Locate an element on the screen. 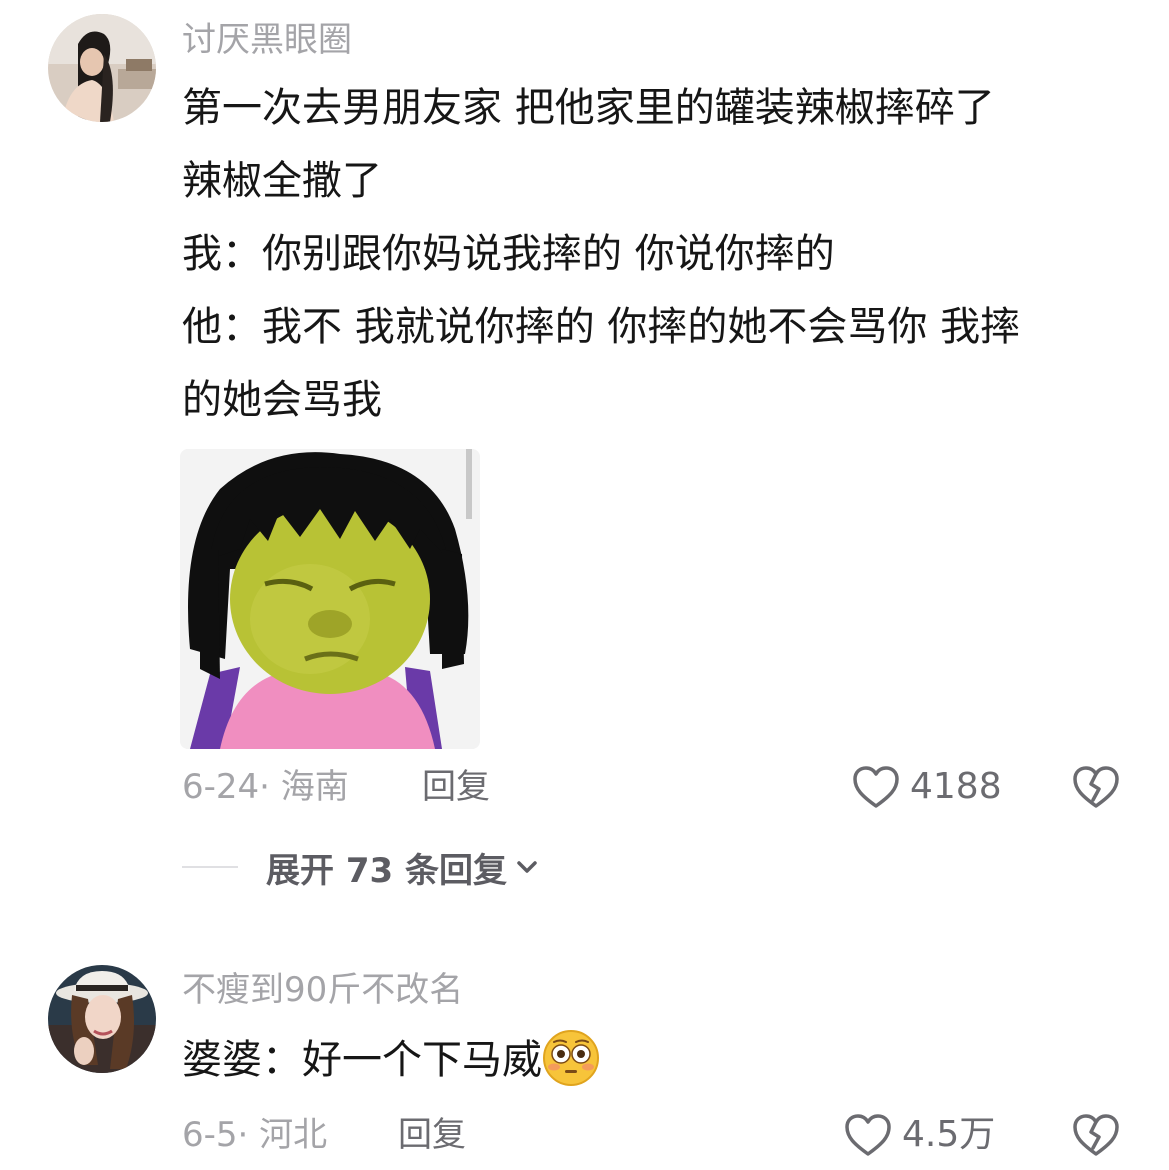 The image size is (1169, 1170). comment-text-line: 的她会骂我 is located at coordinates (282, 400).